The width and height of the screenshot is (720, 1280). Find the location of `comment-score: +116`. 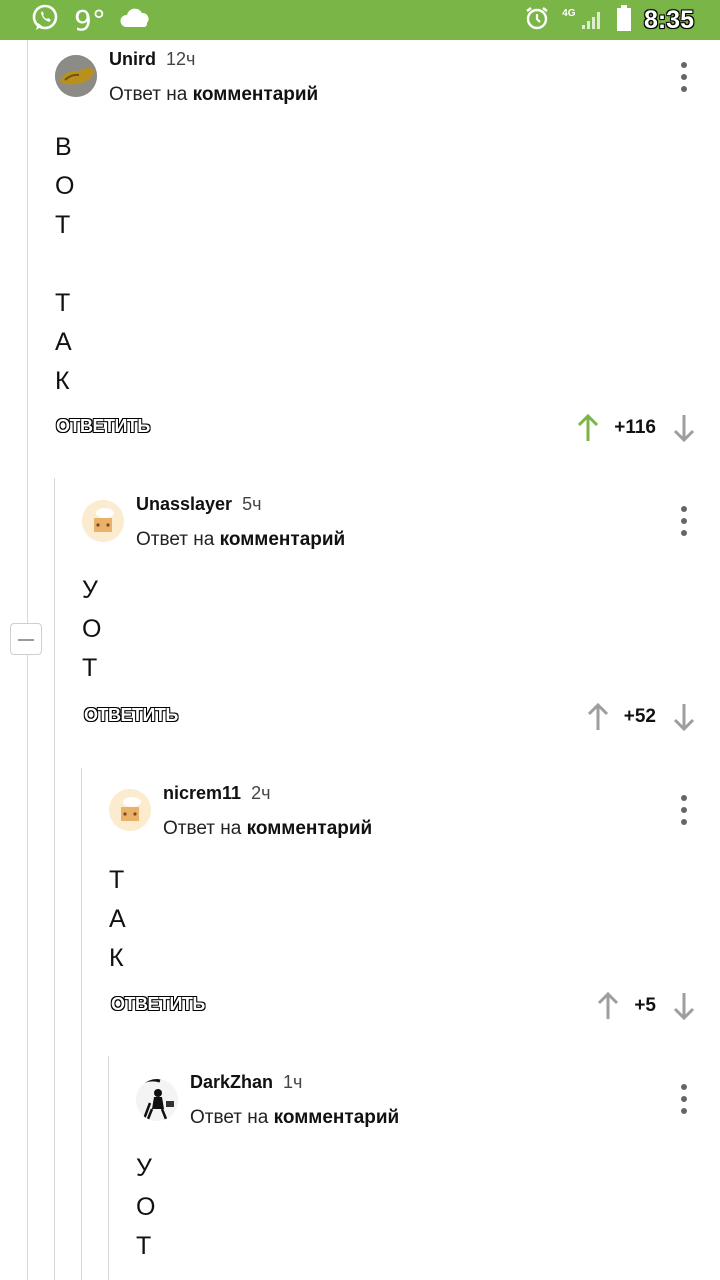

comment-score: +116 is located at coordinates (635, 427).